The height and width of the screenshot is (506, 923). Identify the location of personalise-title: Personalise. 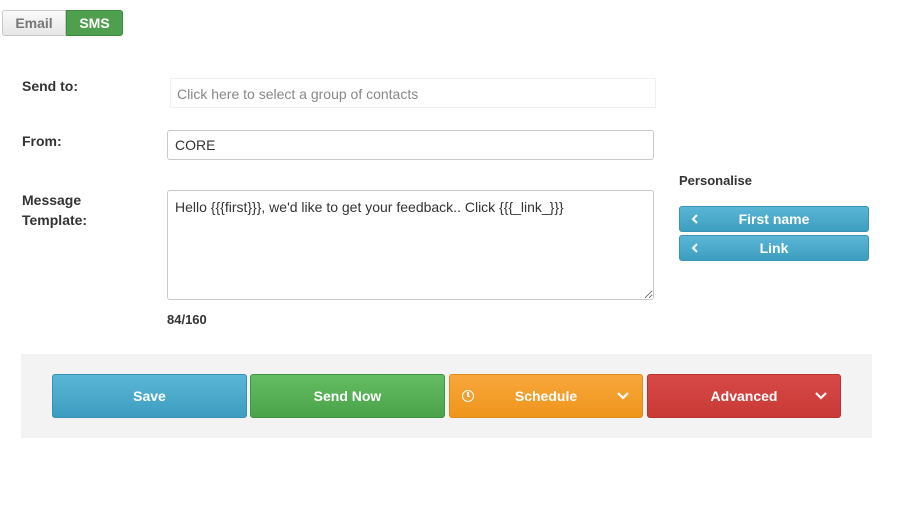
(715, 180).